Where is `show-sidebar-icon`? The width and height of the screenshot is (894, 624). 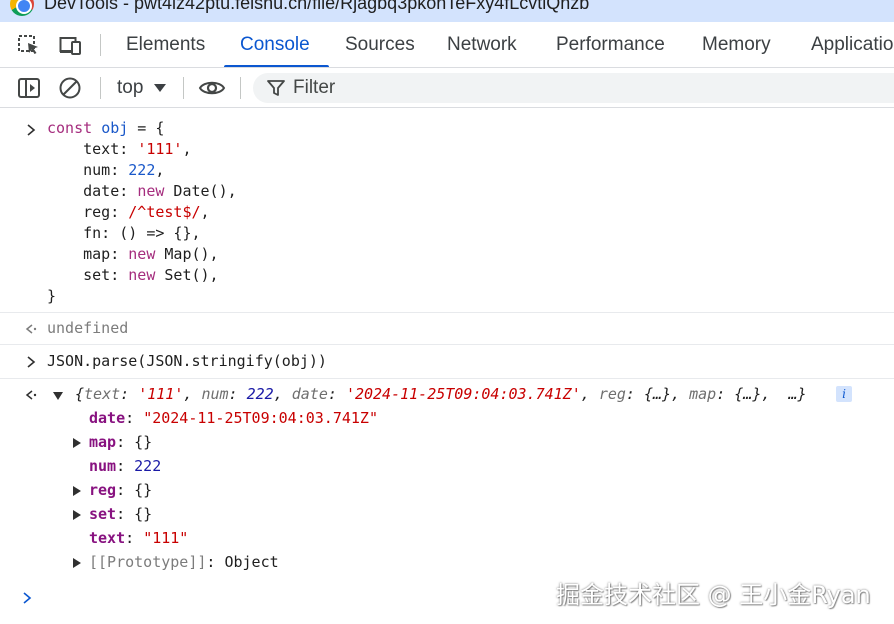
show-sidebar-icon is located at coordinates (29, 88).